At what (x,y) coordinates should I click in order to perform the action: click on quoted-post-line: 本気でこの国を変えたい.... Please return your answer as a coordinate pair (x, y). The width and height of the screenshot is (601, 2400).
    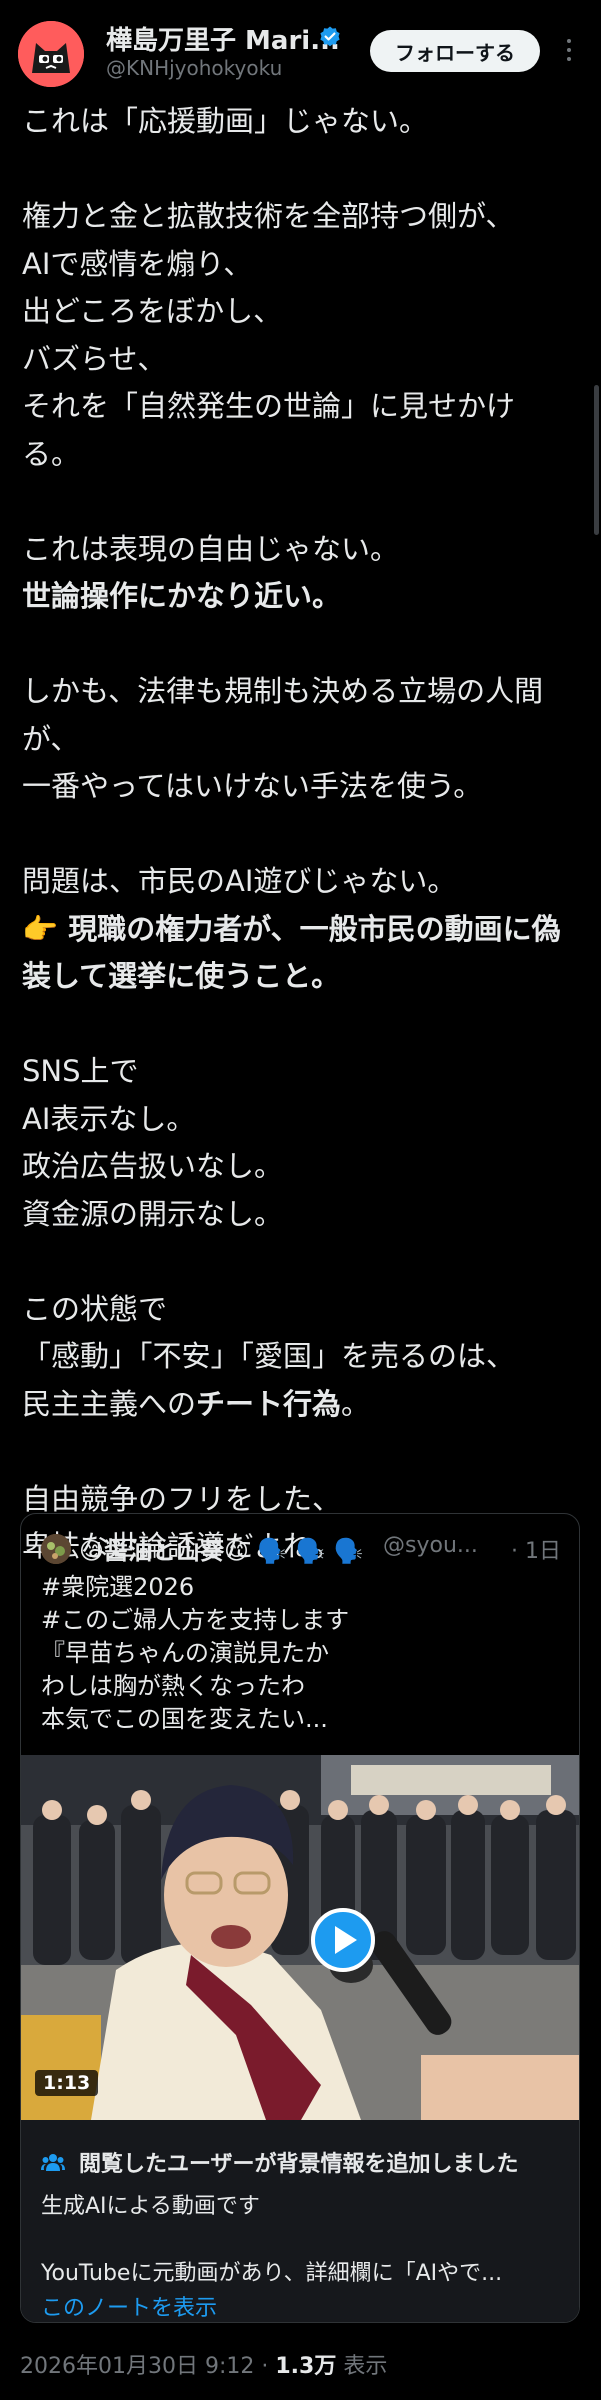
    Looking at the image, I should click on (184, 1719).